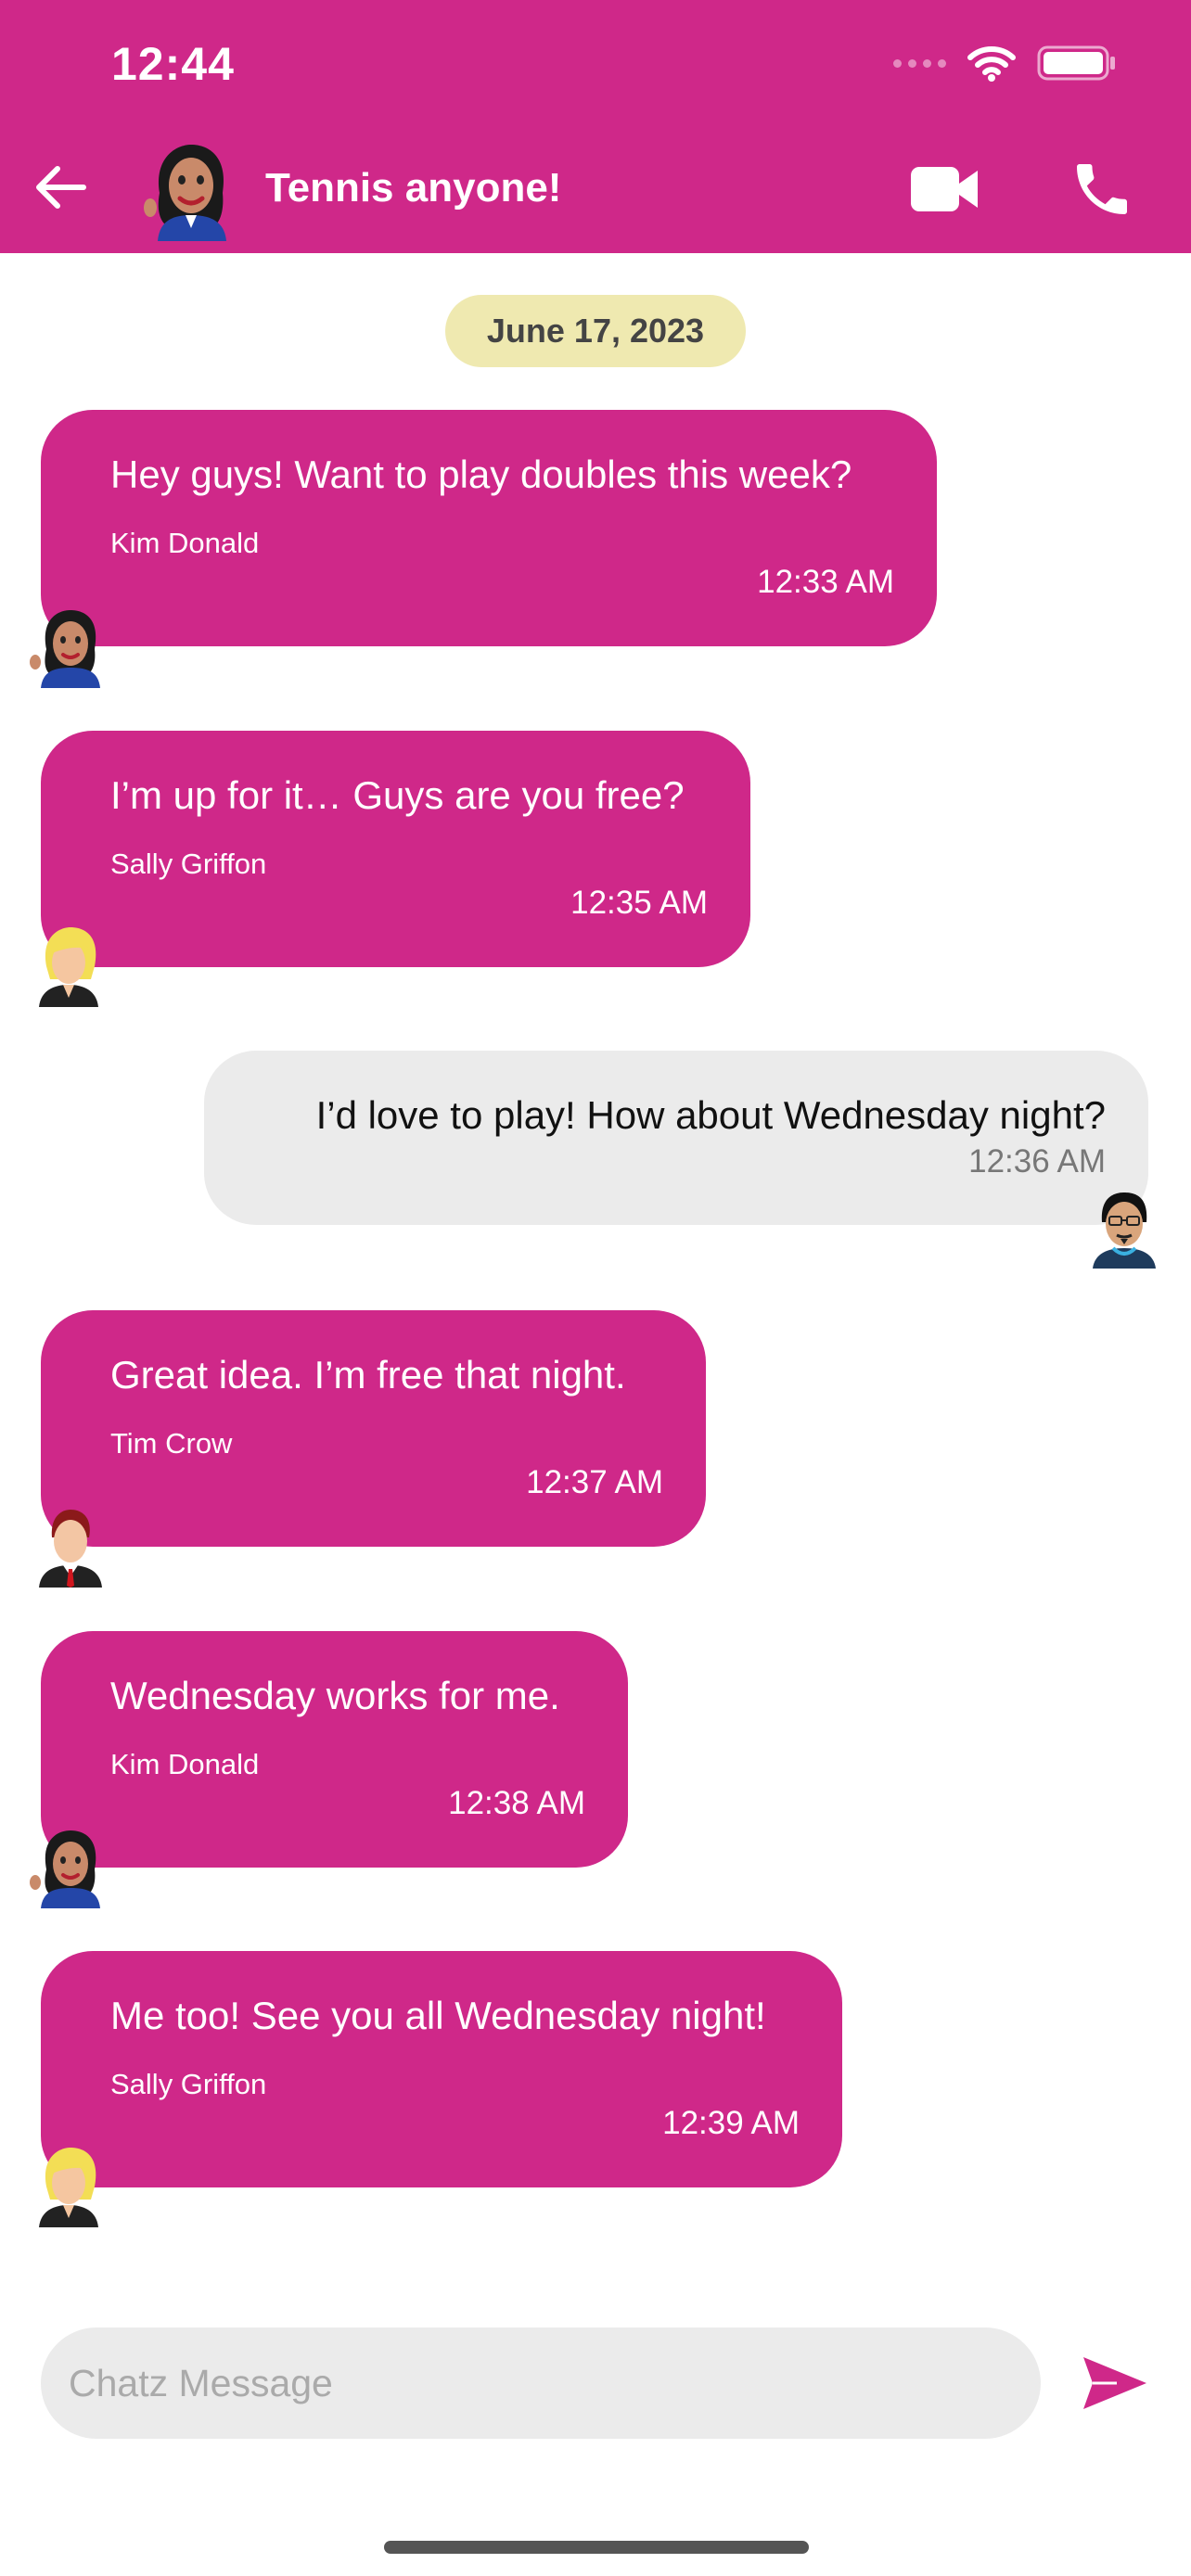  Describe the element at coordinates (438, 2016) in the screenshot. I see `message-text: Me too! See you all Wednesday night!` at that location.